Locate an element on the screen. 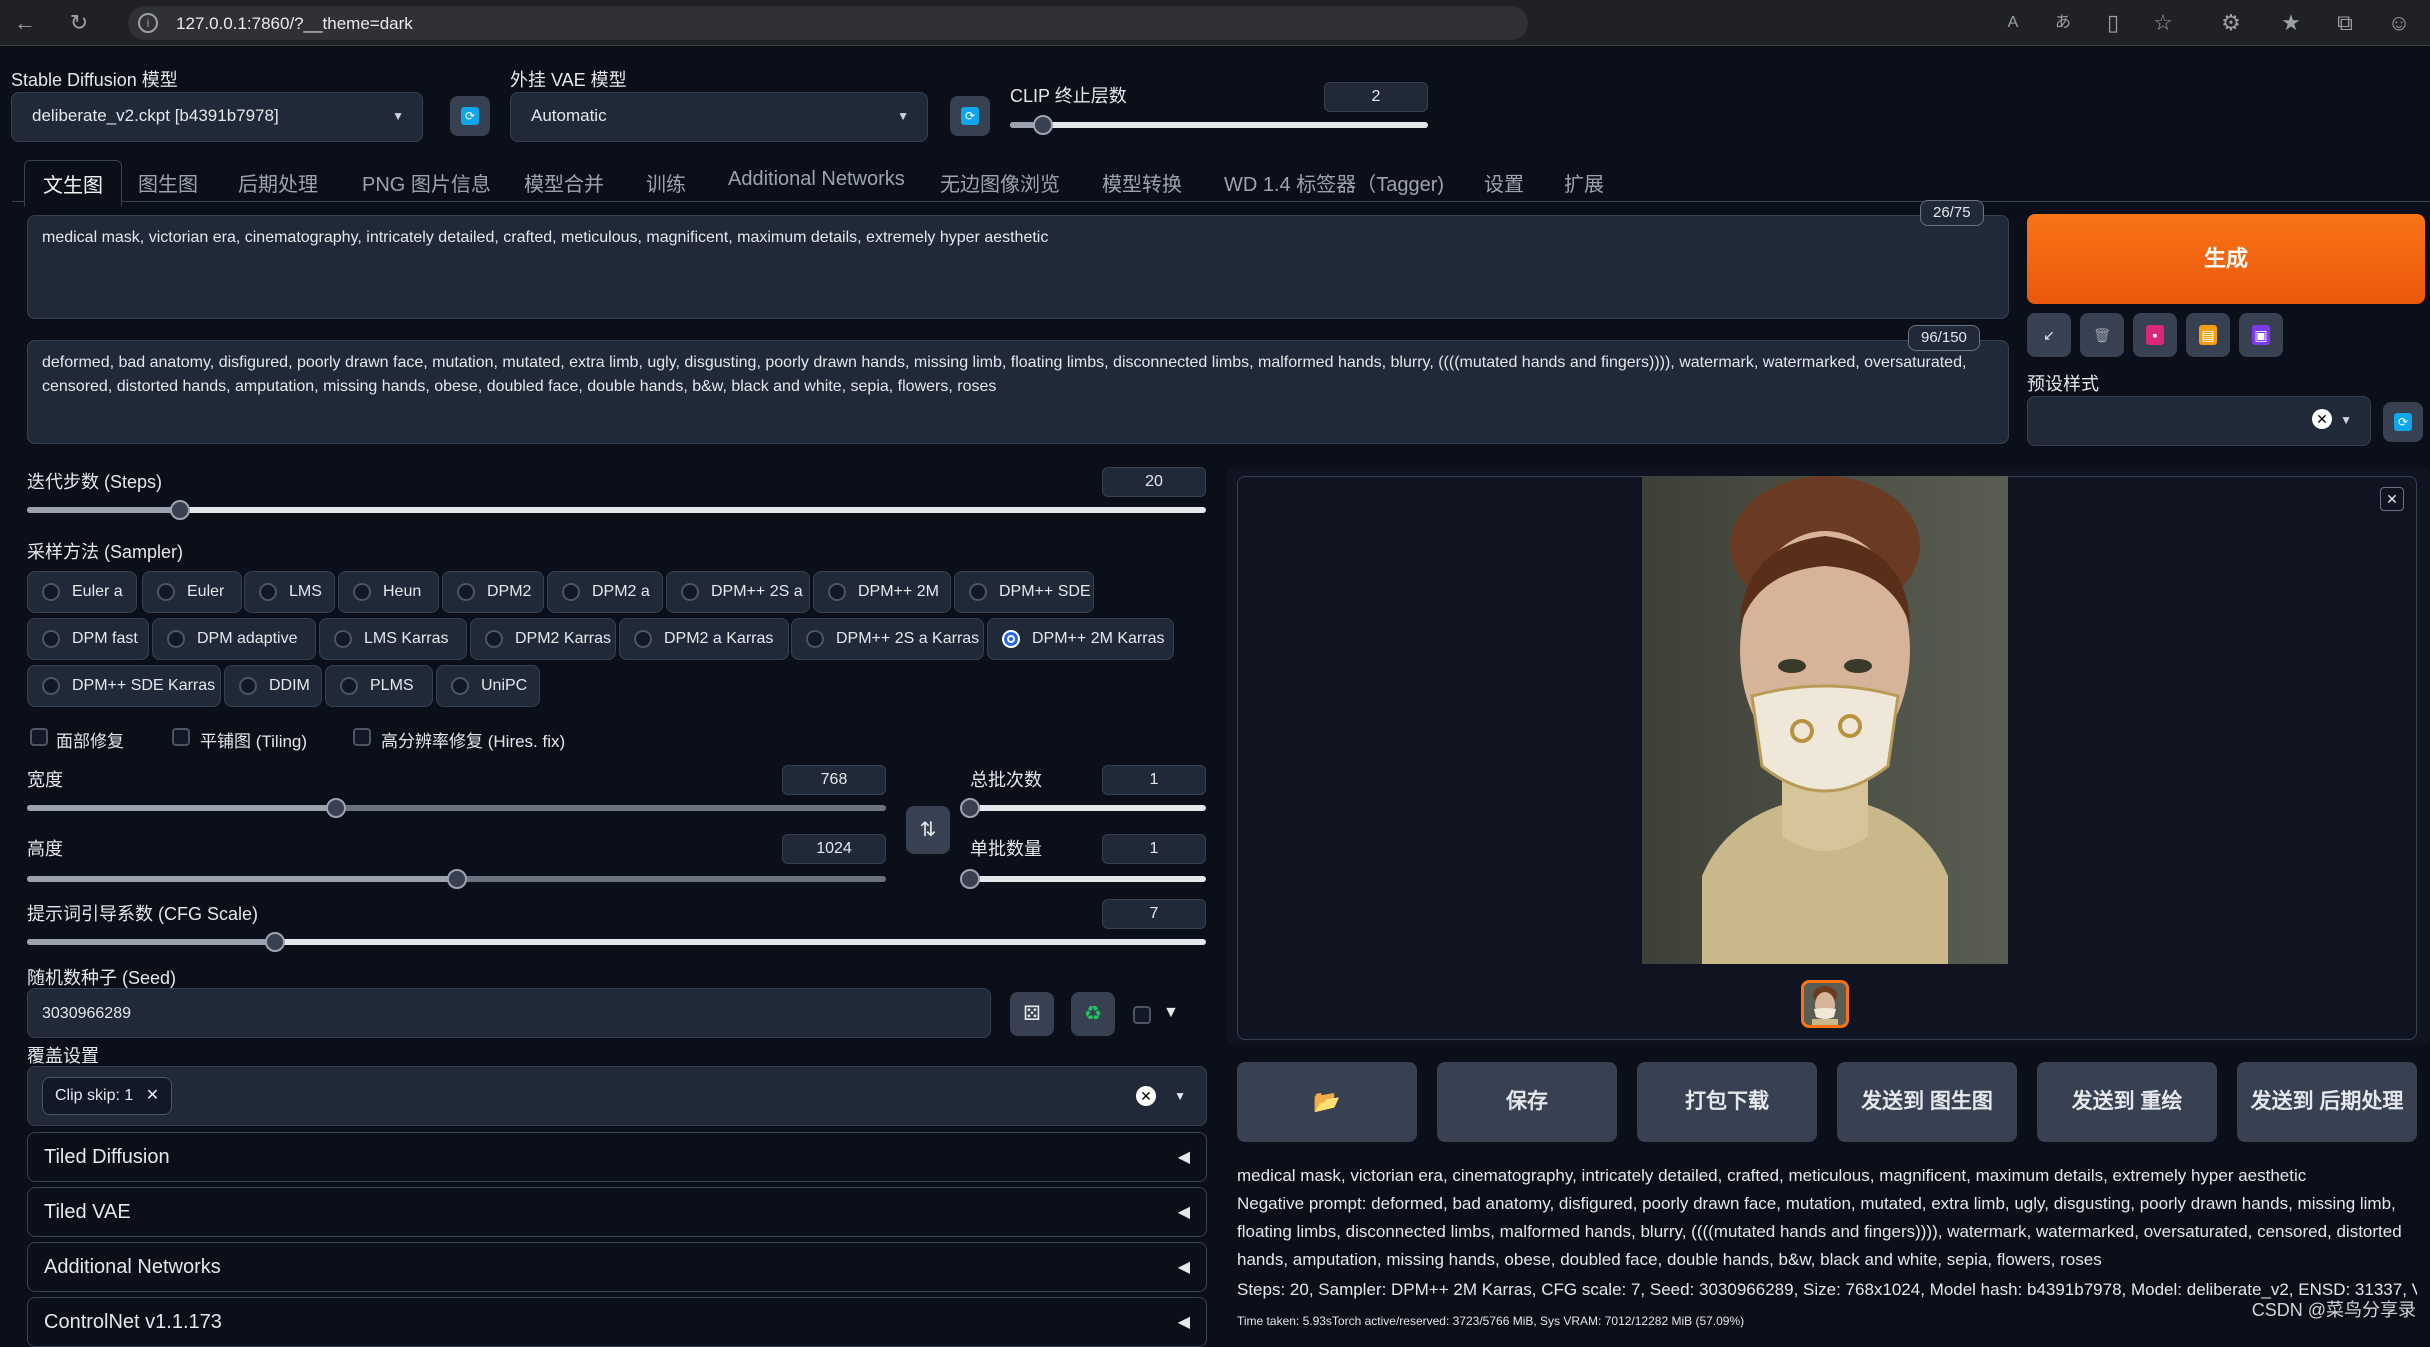  batch-size-slider is located at coordinates (1083, 879).